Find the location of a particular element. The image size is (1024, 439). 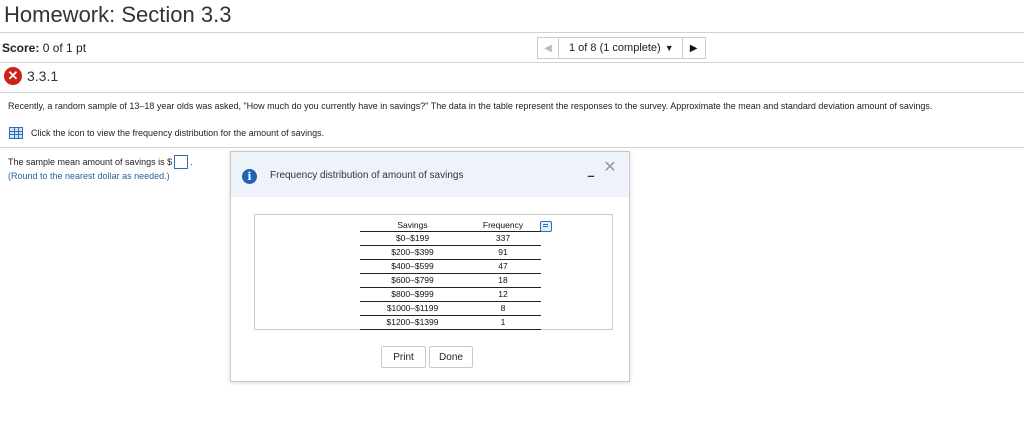

score-label: Score: is located at coordinates (21, 48).